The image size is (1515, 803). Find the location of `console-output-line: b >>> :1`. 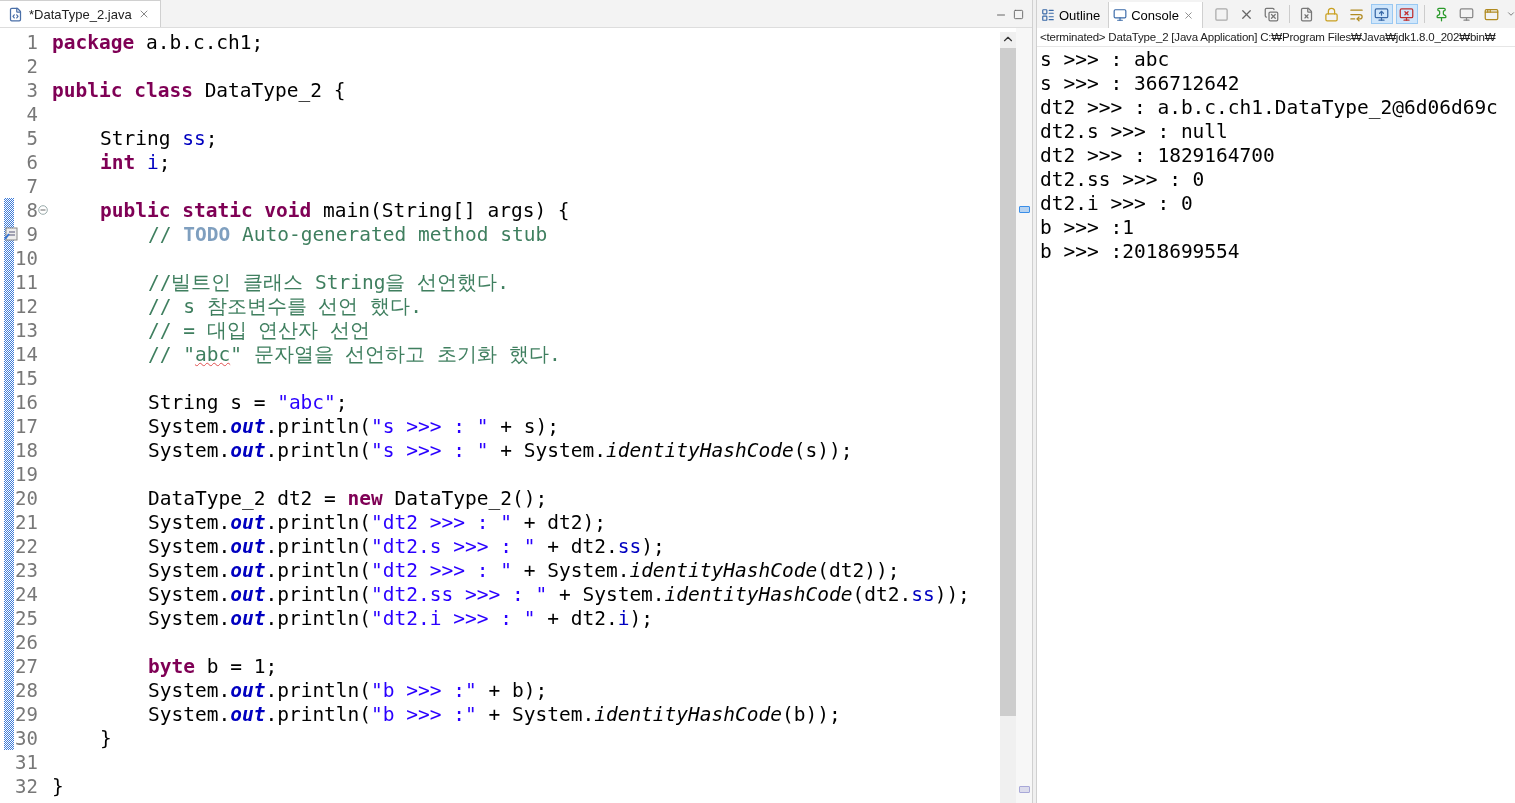

console-output-line: b >>> :1 is located at coordinates (1087, 228).